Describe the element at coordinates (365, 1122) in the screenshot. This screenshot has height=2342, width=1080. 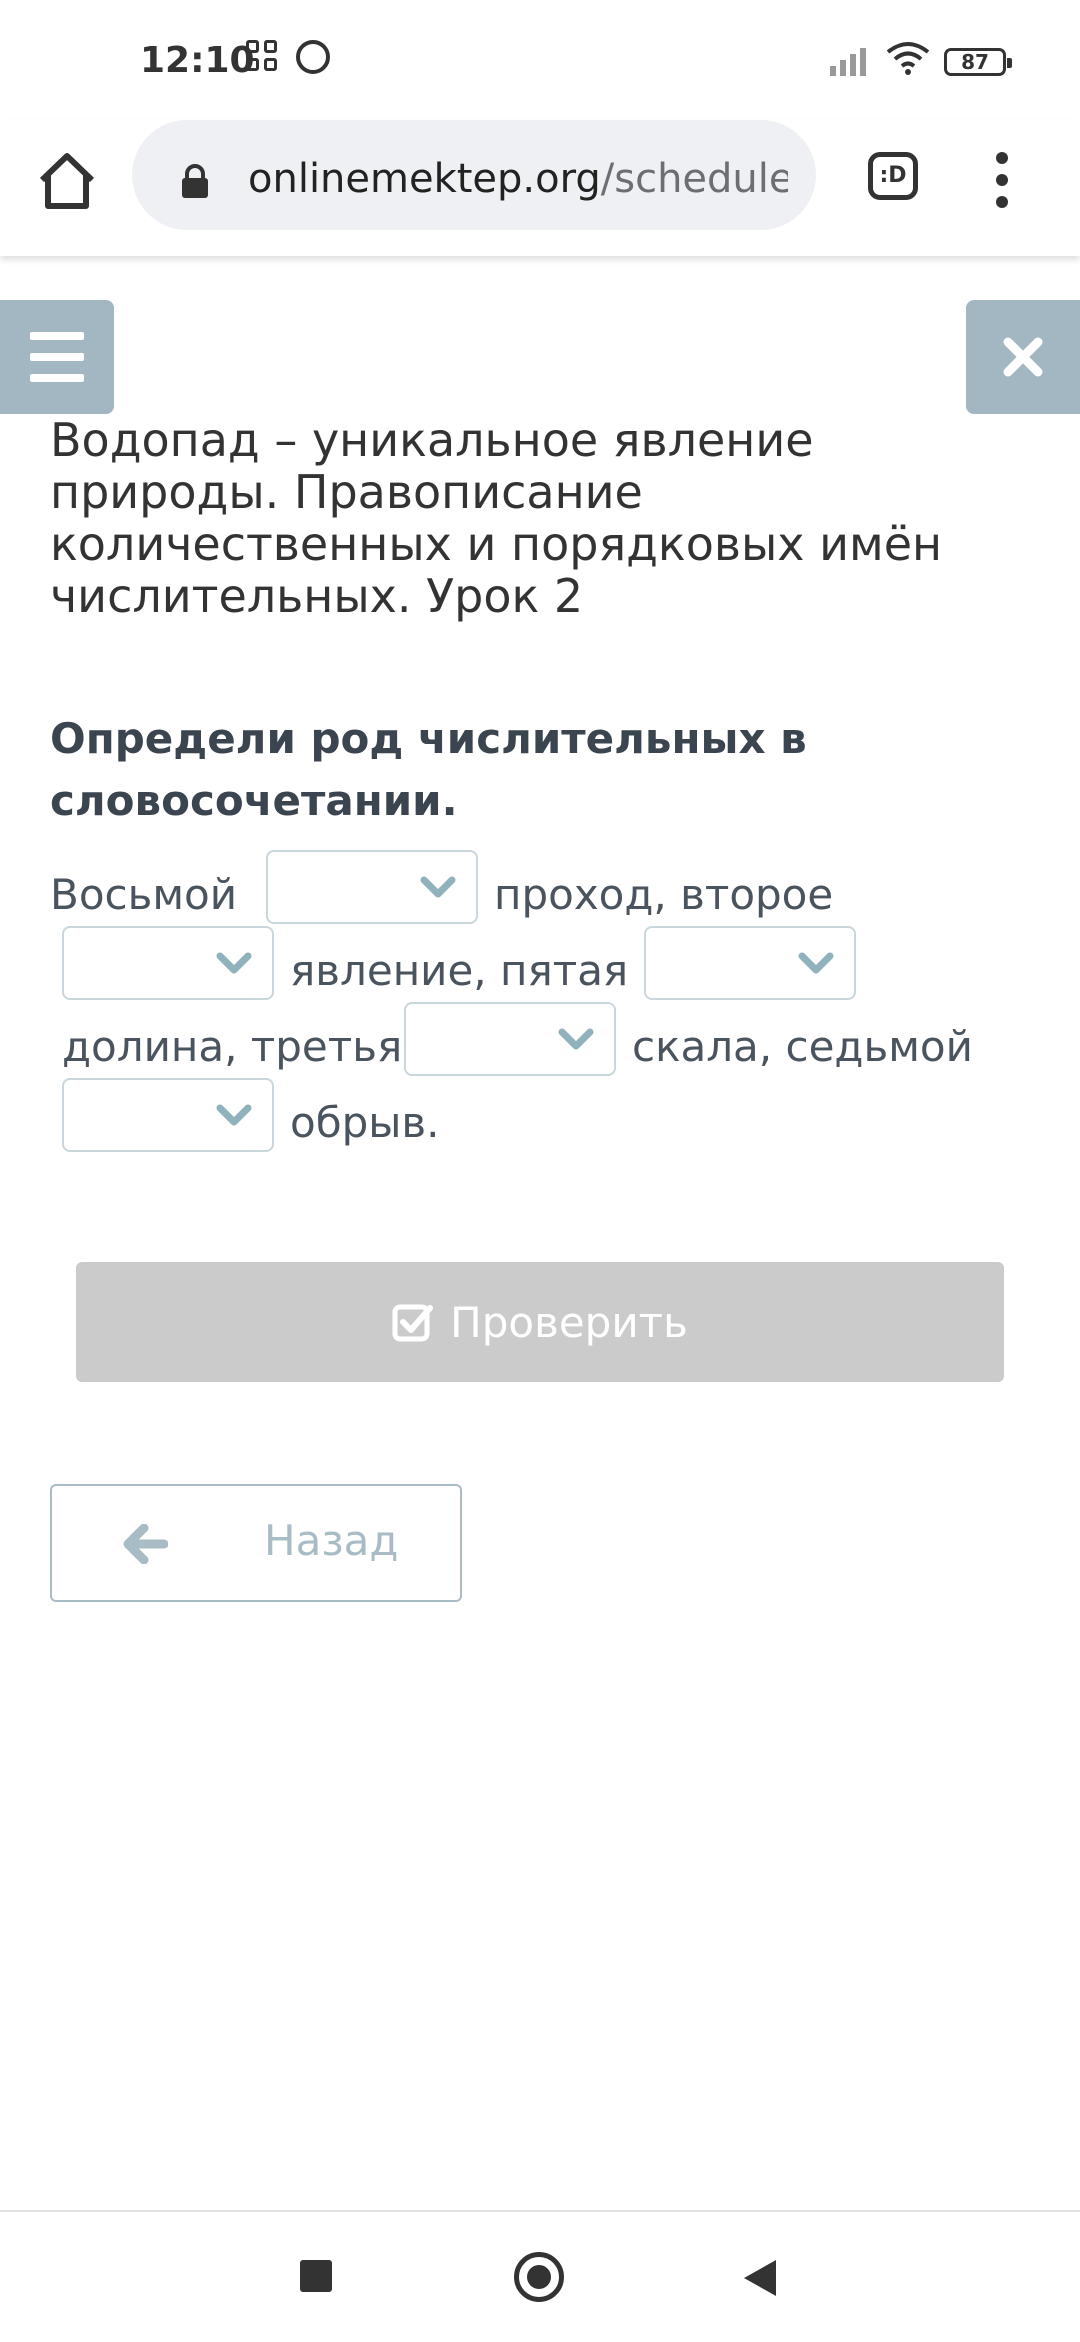
I see `text-segment: обрыв.` at that location.